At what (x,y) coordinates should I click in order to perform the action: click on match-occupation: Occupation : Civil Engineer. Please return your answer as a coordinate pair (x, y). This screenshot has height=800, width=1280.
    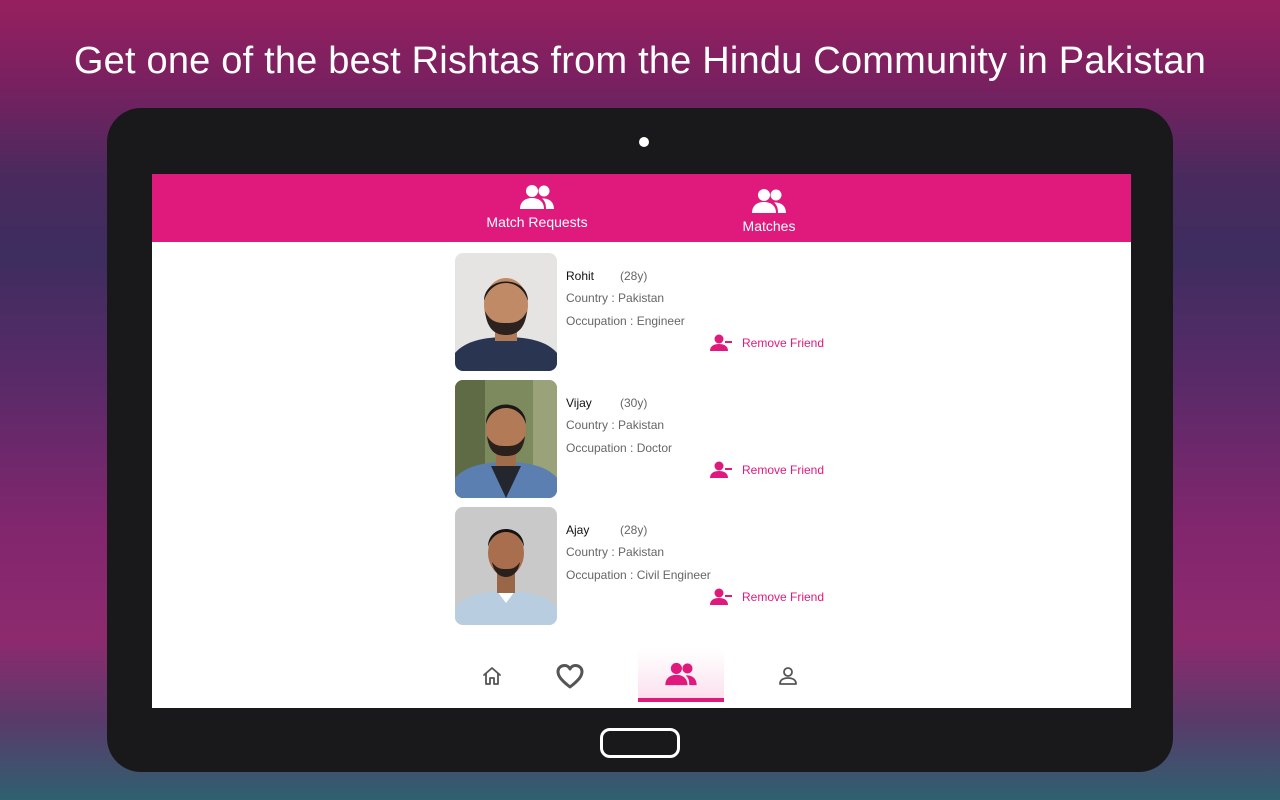
    Looking at the image, I should click on (638, 575).